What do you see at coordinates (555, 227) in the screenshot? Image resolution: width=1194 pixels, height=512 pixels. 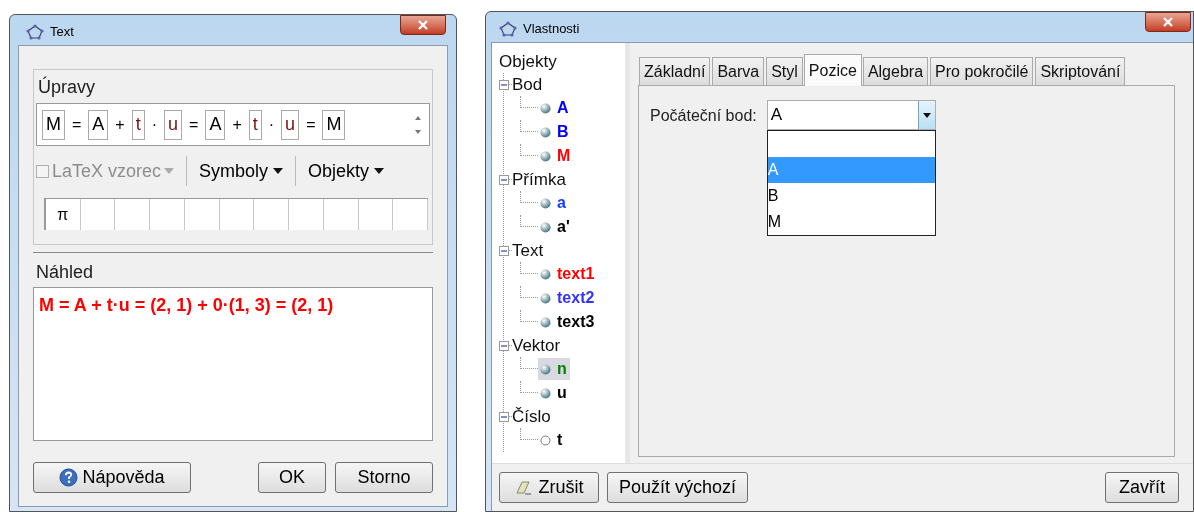 I see `tree-item: a'` at bounding box center [555, 227].